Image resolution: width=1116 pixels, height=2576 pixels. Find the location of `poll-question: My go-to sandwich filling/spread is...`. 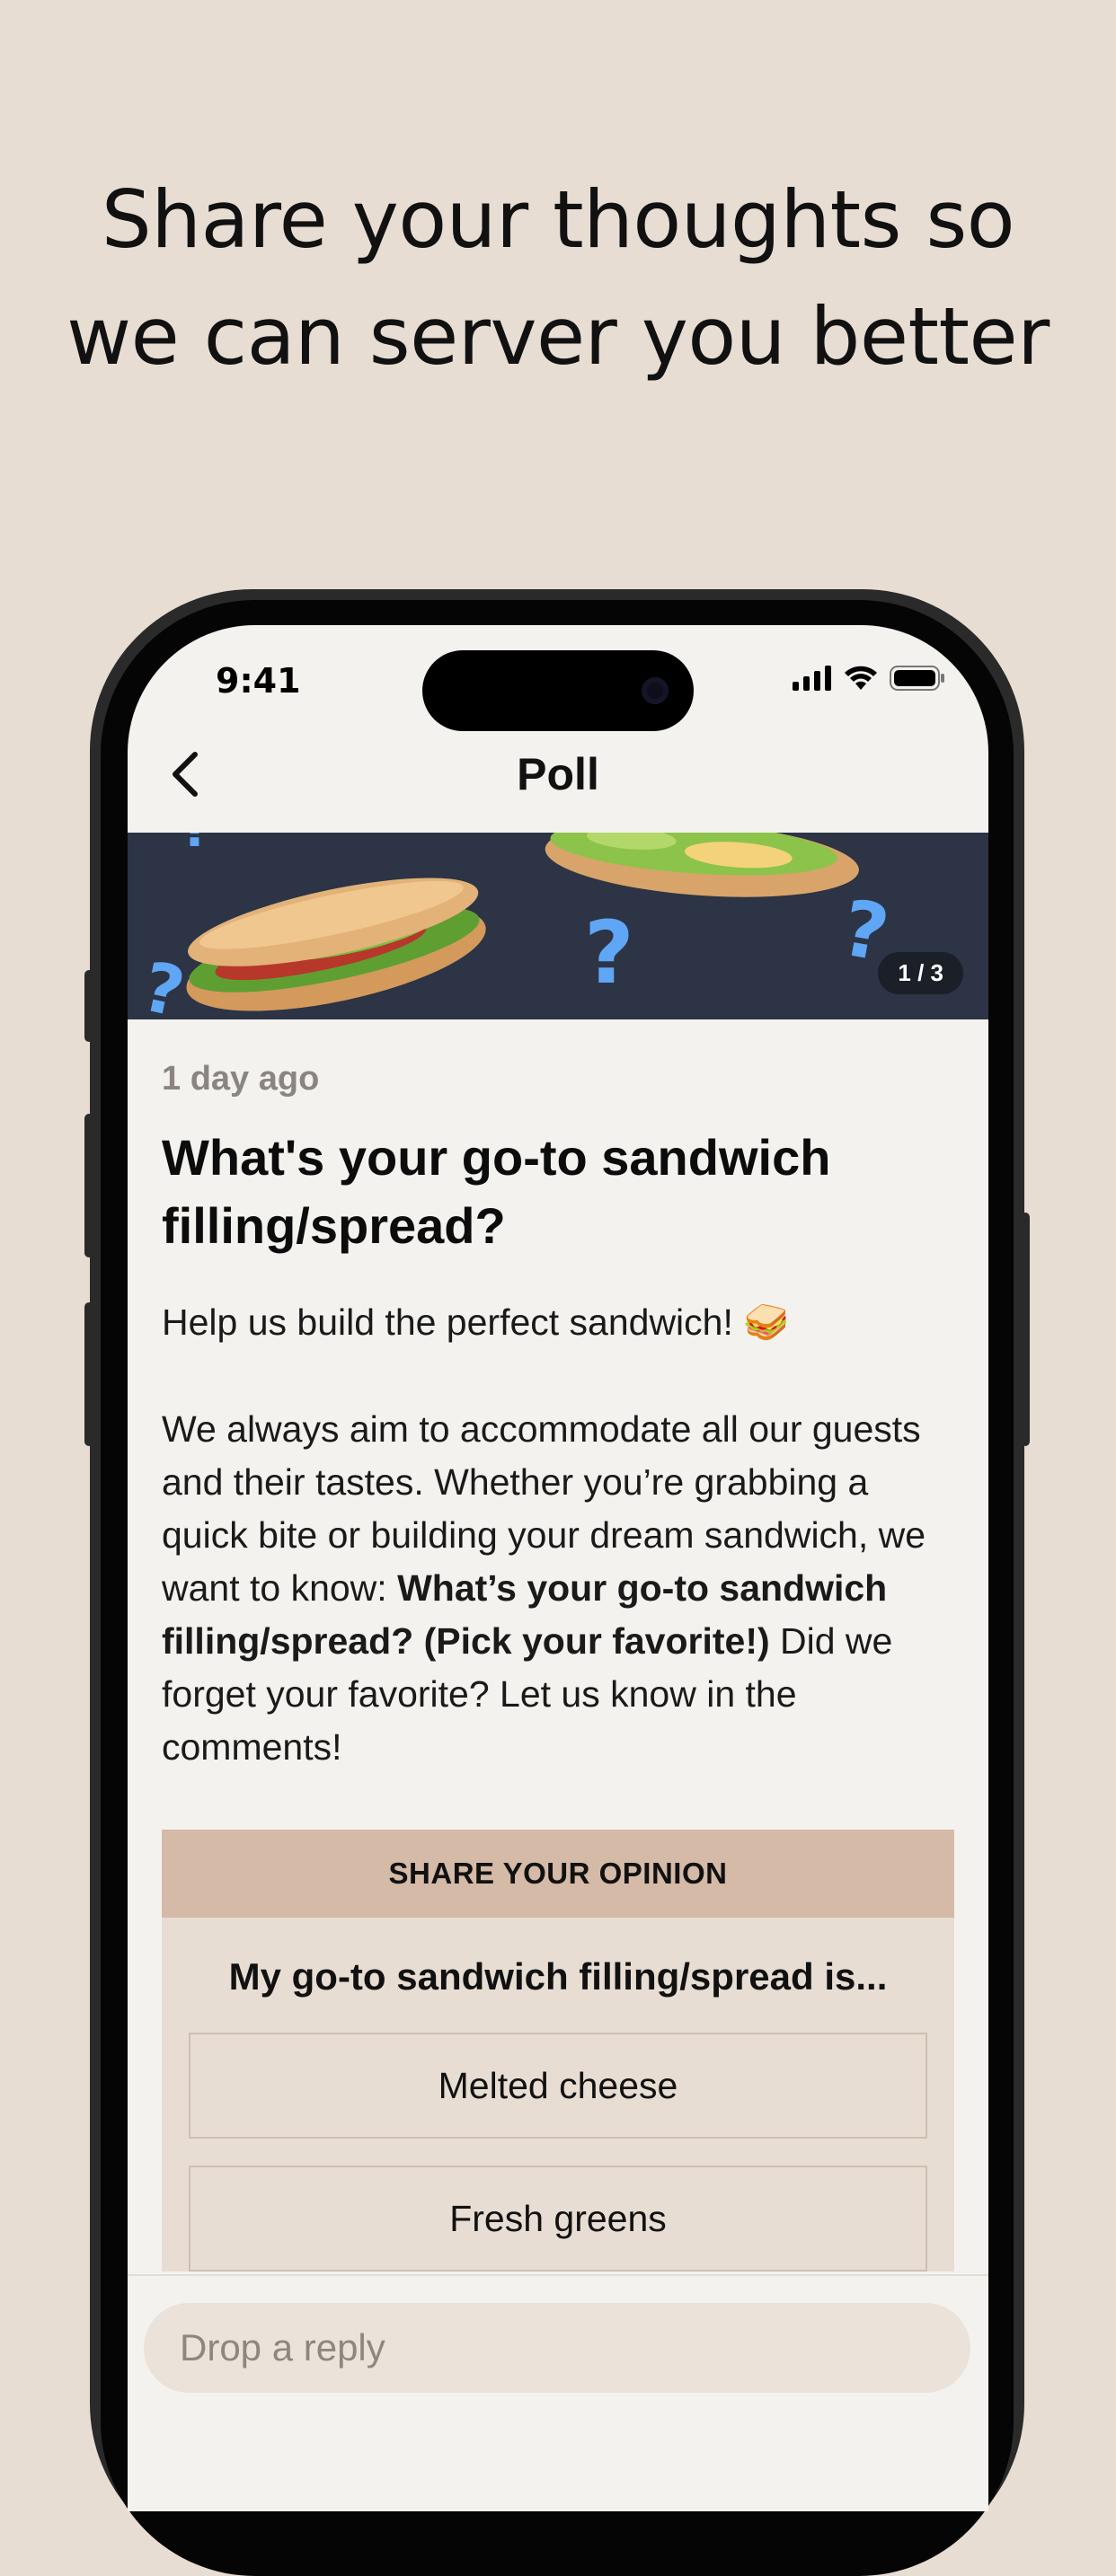

poll-question: My go-to sandwich filling/spread is... is located at coordinates (558, 1976).